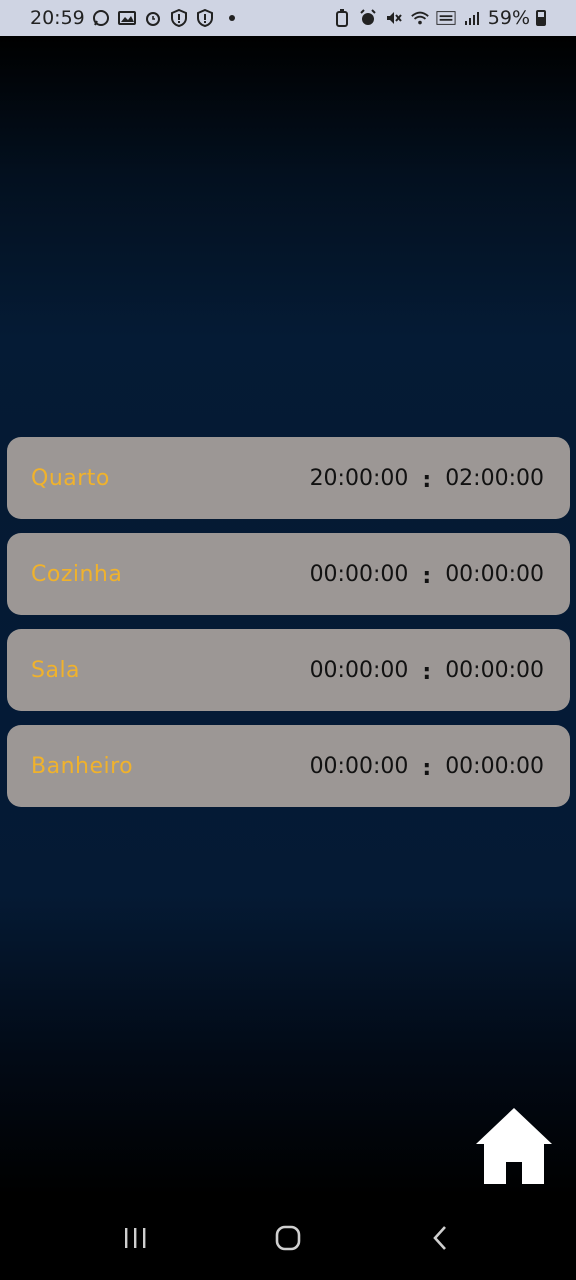 The height and width of the screenshot is (1280, 576). I want to click on nav-bar, so click(288, 1238).